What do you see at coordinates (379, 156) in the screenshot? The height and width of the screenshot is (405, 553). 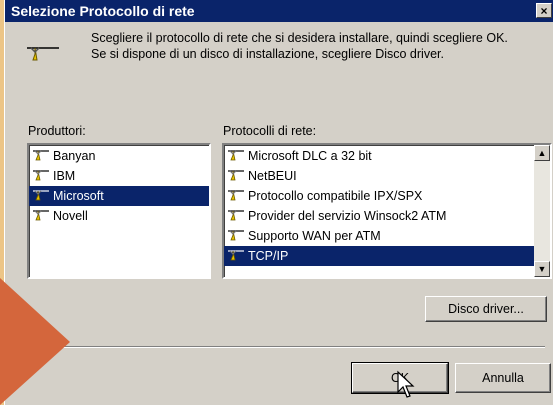 I see `list-item: Microsoft DLC a 32 bit` at bounding box center [379, 156].